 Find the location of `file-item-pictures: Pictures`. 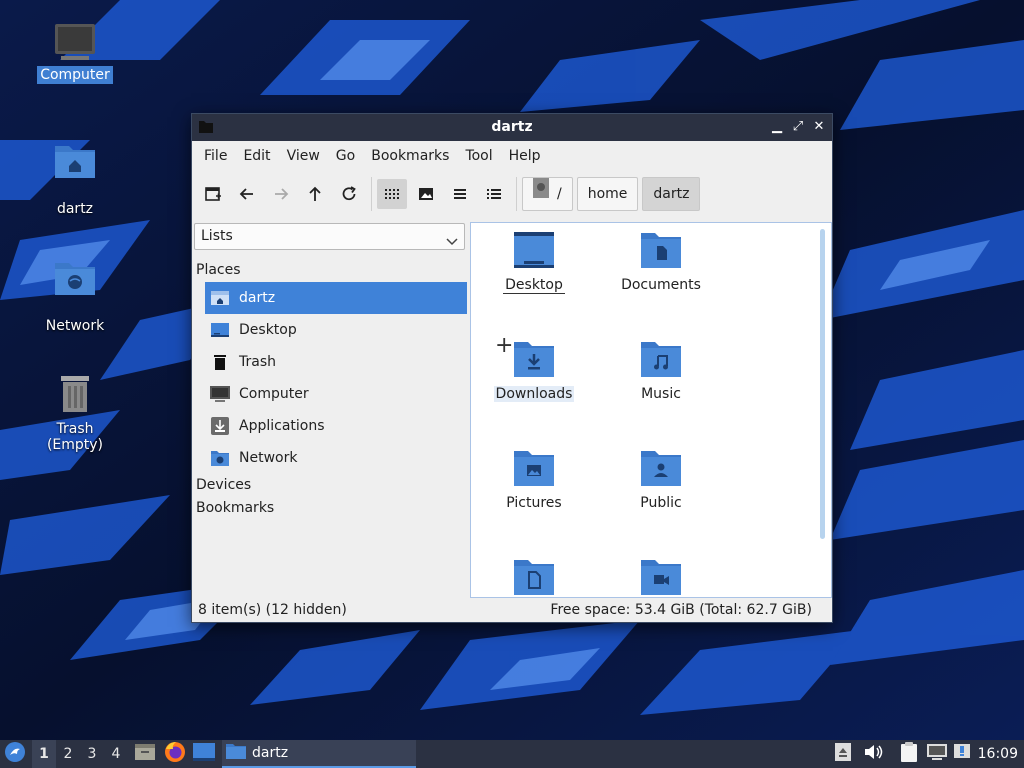

file-item-pictures: Pictures is located at coordinates (534, 480).